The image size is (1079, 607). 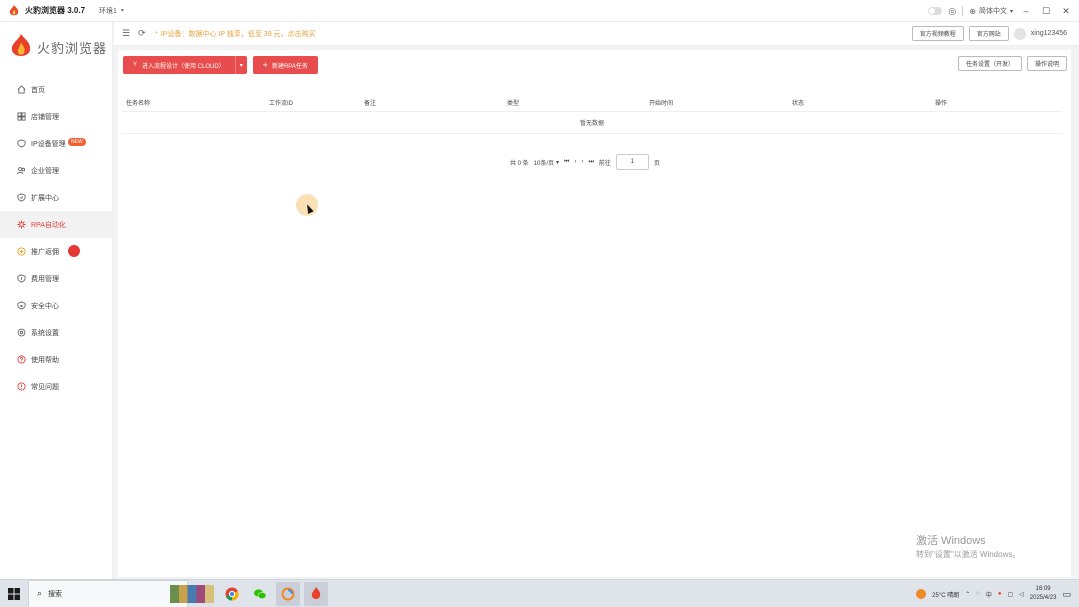 What do you see at coordinates (604, 163) in the screenshot?
I see `goto-label: 前往` at bounding box center [604, 163].